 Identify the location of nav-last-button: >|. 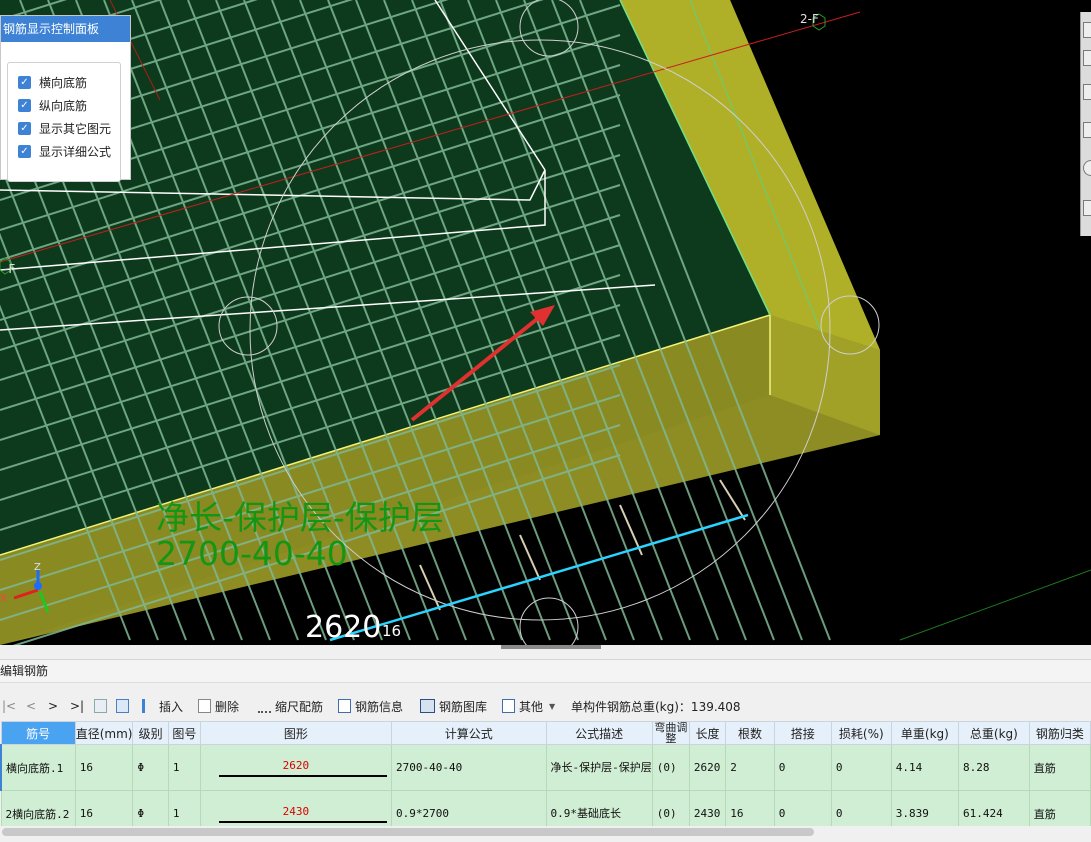
(77, 706).